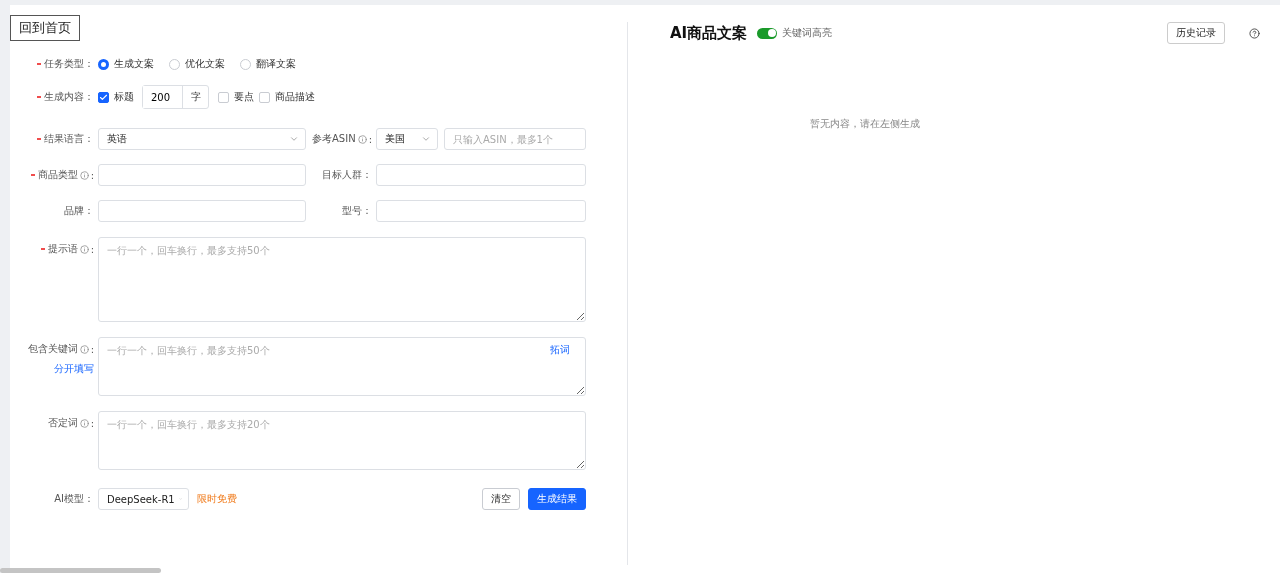  I want to click on language-select: 英语, so click(202, 139).